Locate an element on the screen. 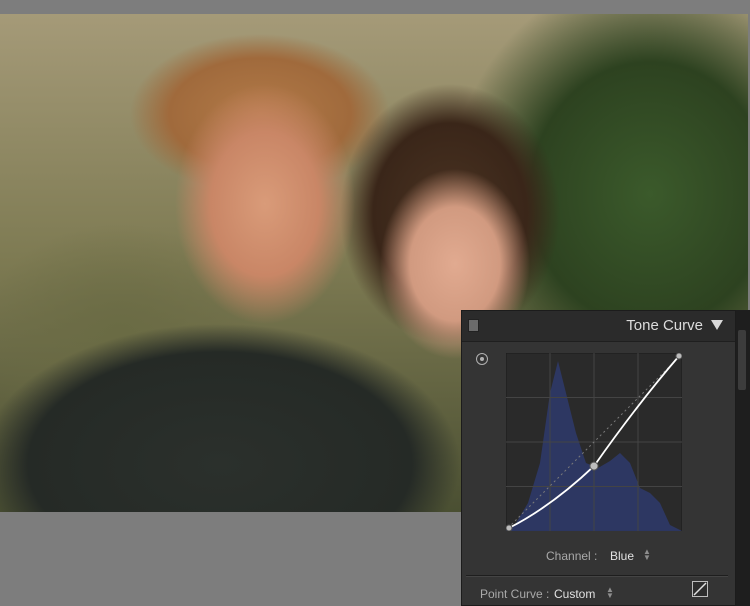 The width and height of the screenshot is (750, 606). point-curve-stepper-icon: ▲ ▼ is located at coordinates (610, 593).